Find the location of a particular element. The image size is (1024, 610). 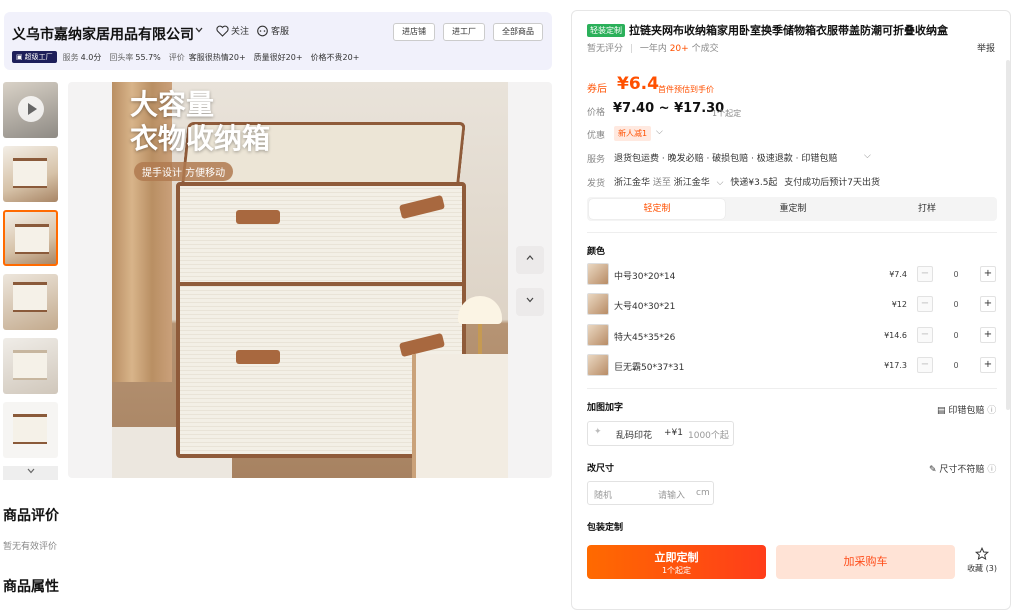

all-products-button: 全部商品 is located at coordinates (518, 32).